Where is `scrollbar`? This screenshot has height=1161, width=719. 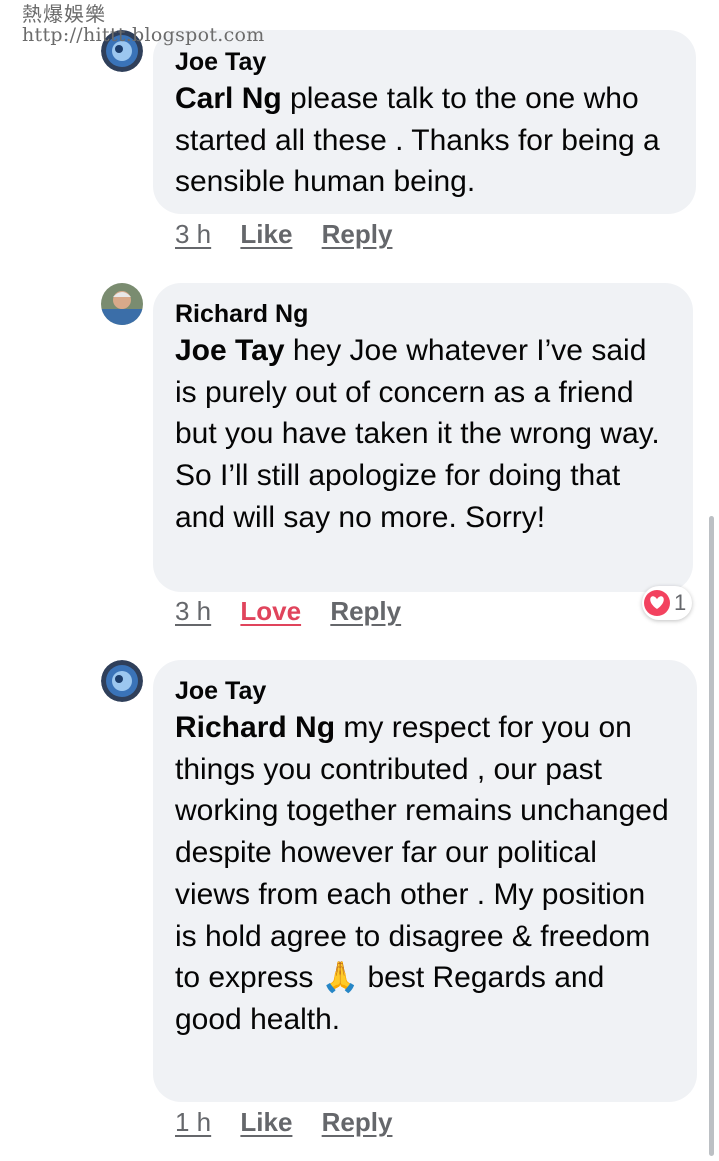
scrollbar is located at coordinates (711, 836).